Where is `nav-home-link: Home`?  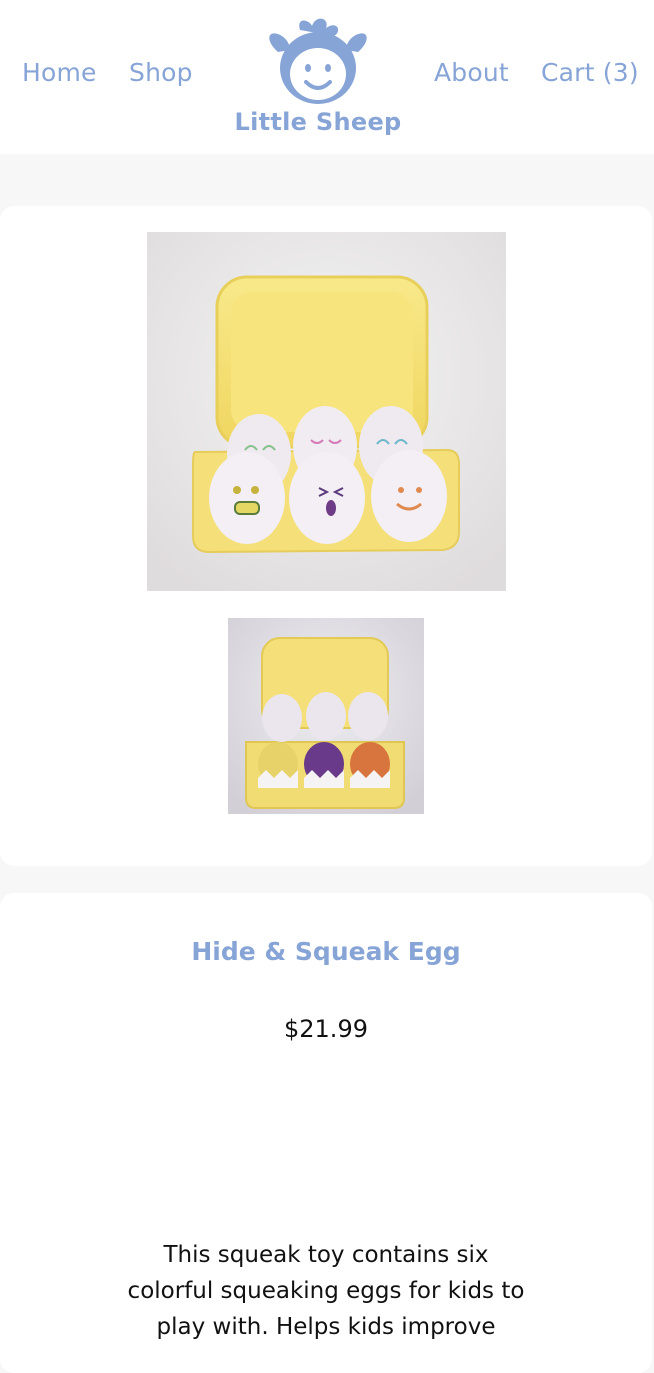
nav-home-link: Home is located at coordinates (59, 72).